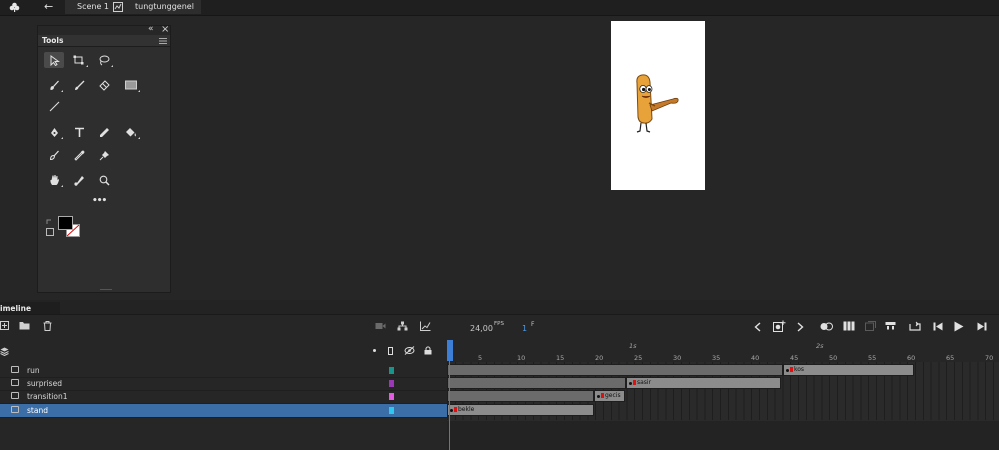 The width and height of the screenshot is (999, 450). I want to click on default-colors-icon, so click(50, 232).